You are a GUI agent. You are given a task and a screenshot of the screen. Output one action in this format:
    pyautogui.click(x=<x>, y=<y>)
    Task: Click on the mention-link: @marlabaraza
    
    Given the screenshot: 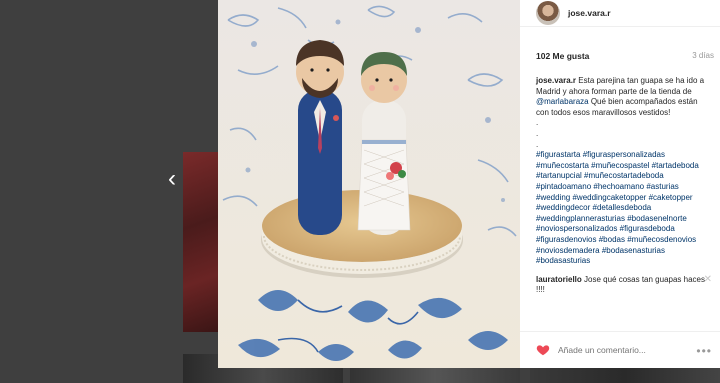 What is the action you would take?
    pyautogui.click(x=562, y=101)
    